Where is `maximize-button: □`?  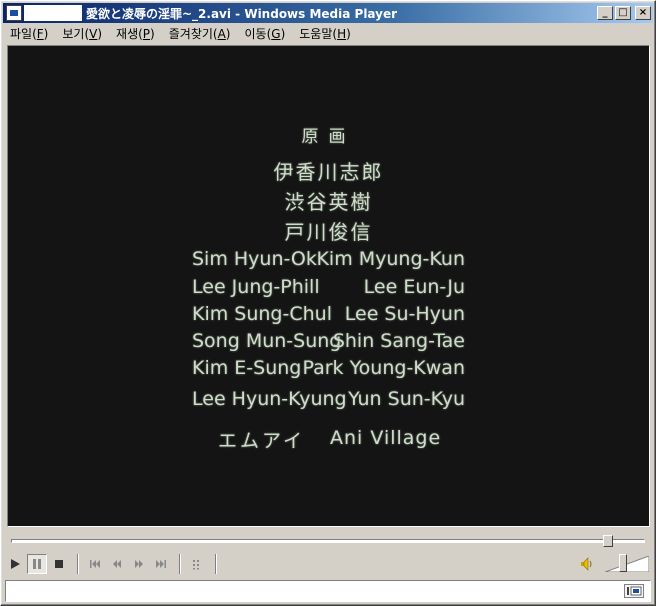
maximize-button: □ is located at coordinates (623, 13).